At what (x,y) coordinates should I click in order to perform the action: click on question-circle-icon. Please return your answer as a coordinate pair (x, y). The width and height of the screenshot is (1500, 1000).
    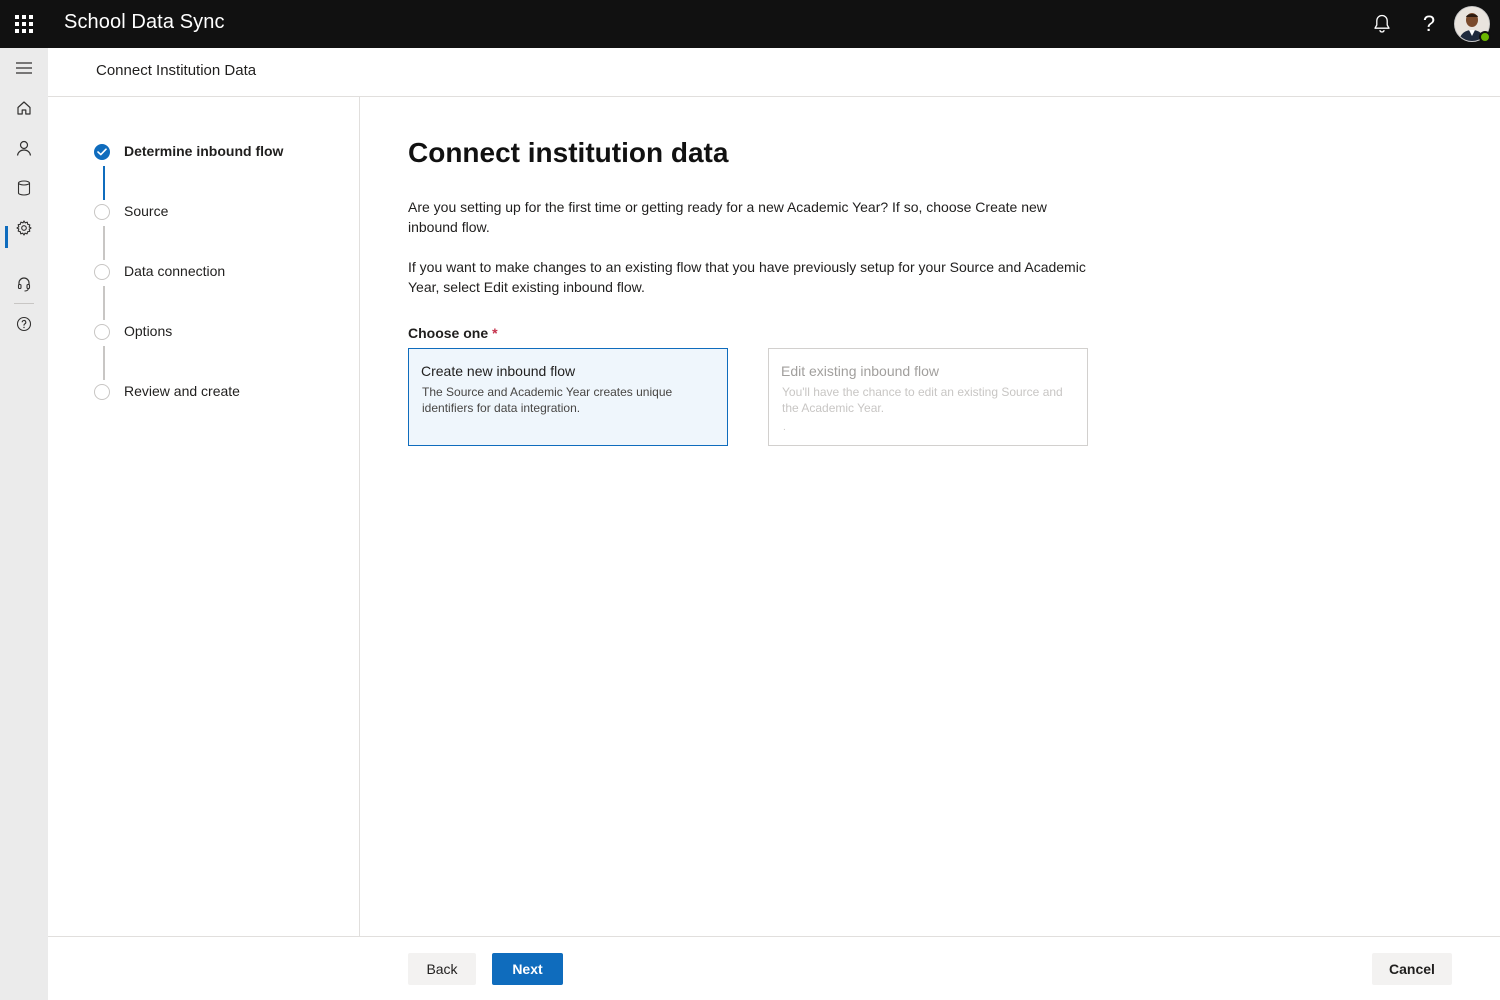
    Looking at the image, I should click on (24, 324).